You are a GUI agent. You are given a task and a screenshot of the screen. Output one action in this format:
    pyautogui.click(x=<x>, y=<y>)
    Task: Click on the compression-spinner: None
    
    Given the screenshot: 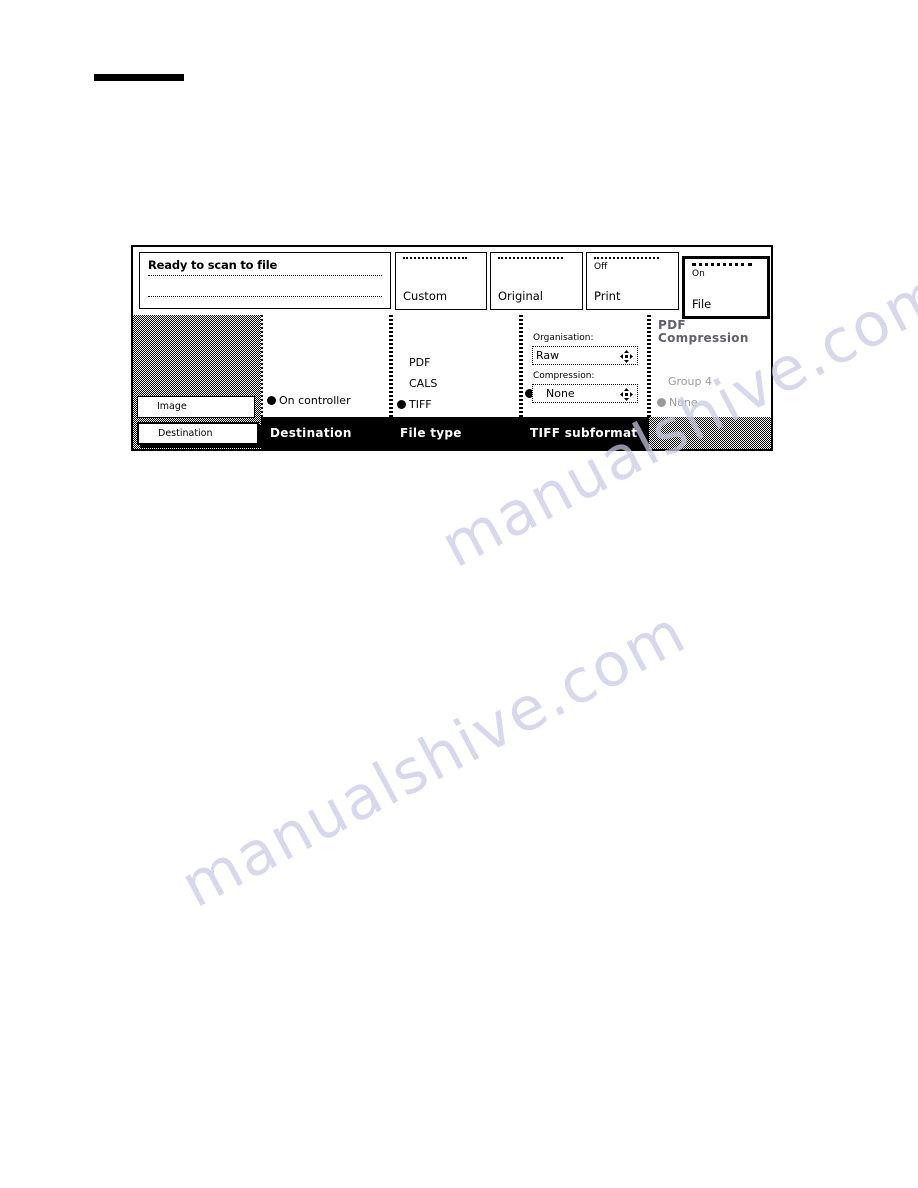 What is the action you would take?
    pyautogui.click(x=585, y=393)
    